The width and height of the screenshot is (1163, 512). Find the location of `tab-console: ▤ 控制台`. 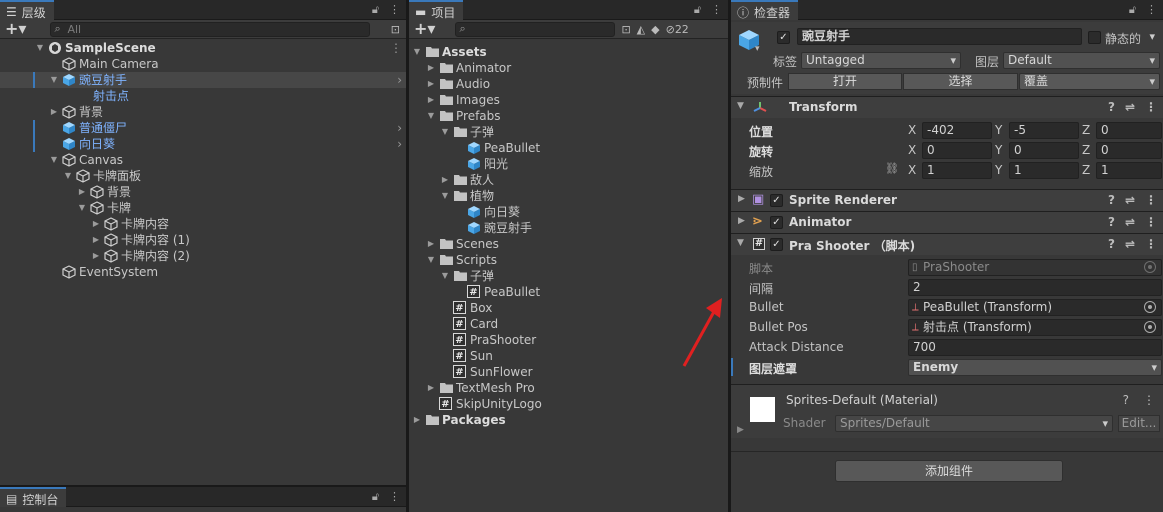

tab-console: ▤ 控制台 is located at coordinates (33, 497).